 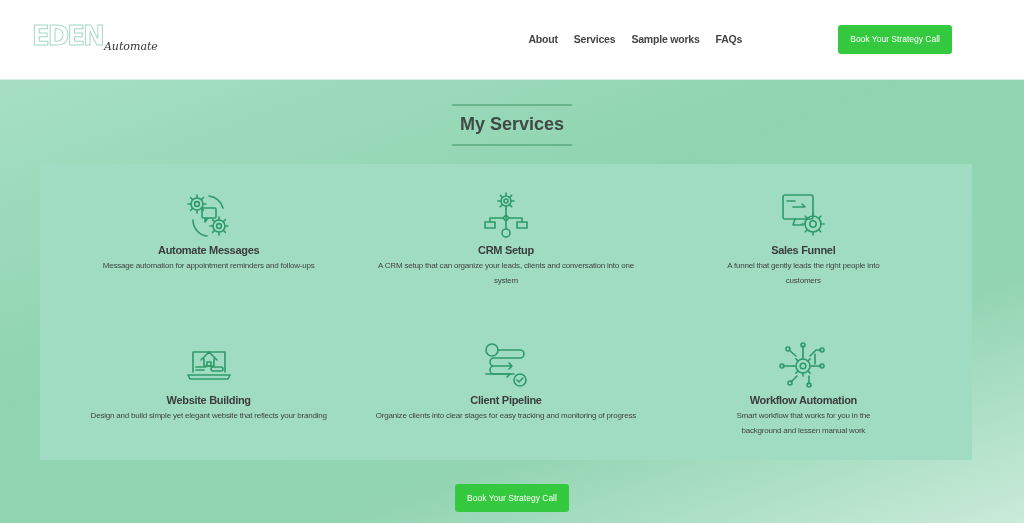 What do you see at coordinates (506, 400) in the screenshot?
I see `service-title: Client Pipeline` at bounding box center [506, 400].